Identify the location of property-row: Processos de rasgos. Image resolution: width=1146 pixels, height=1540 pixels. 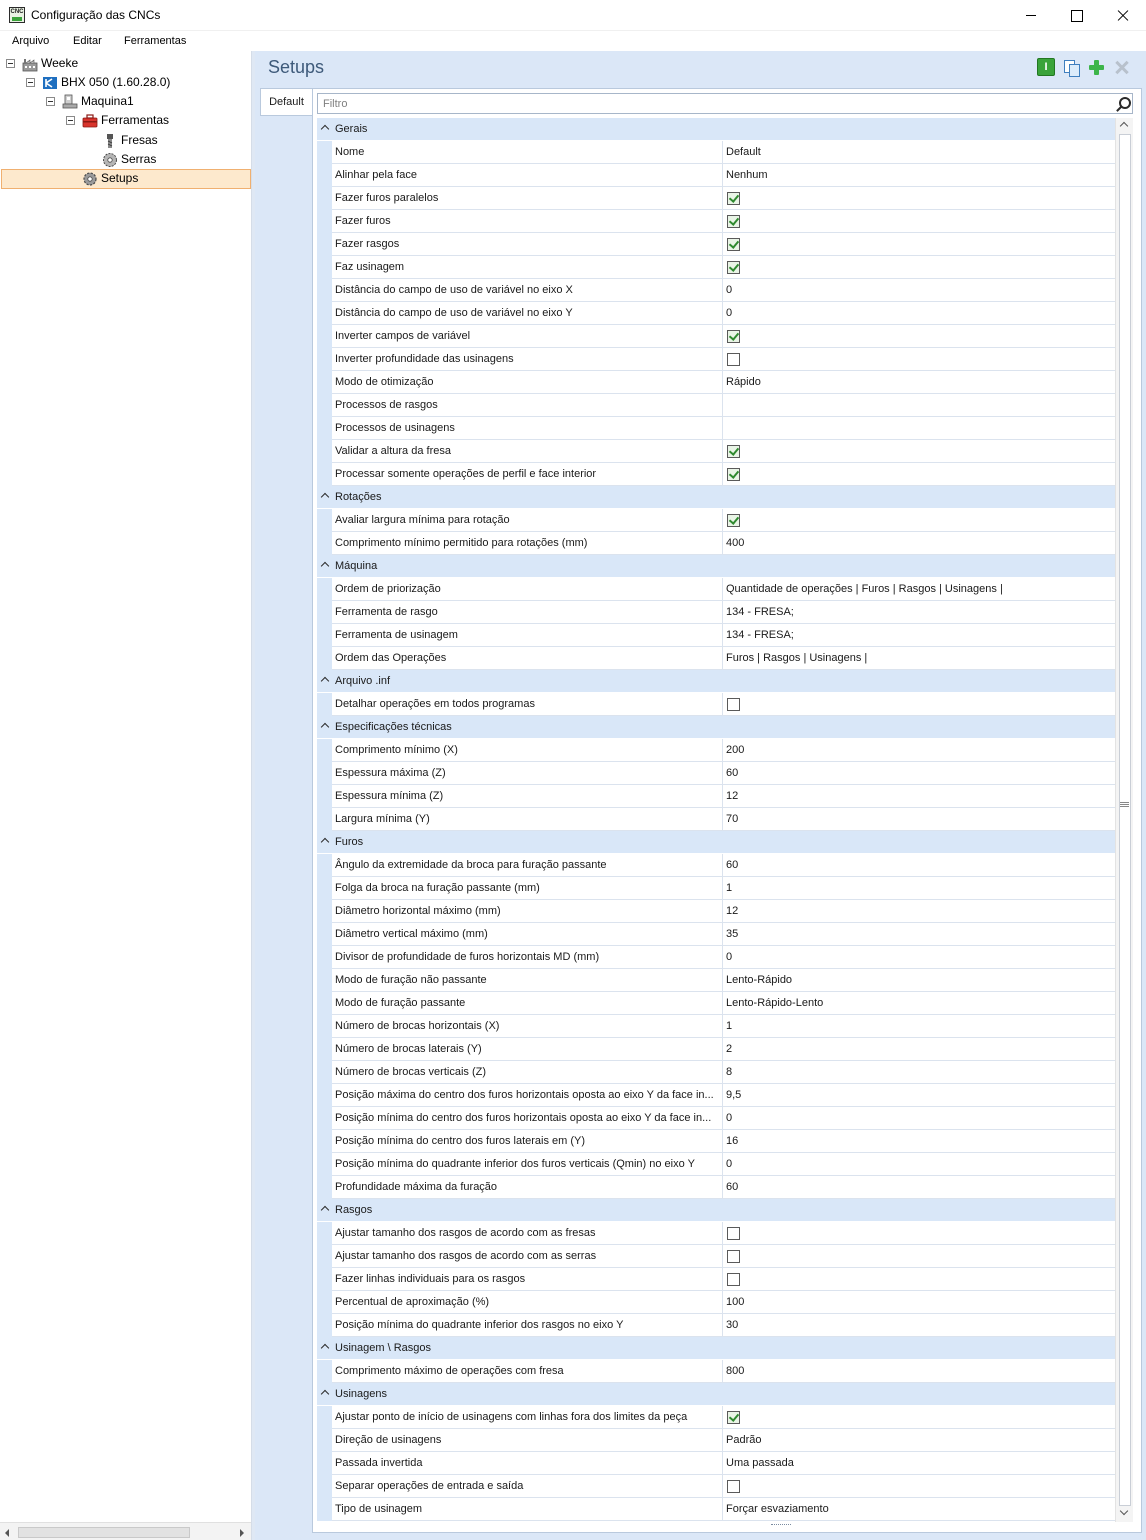
(716, 405).